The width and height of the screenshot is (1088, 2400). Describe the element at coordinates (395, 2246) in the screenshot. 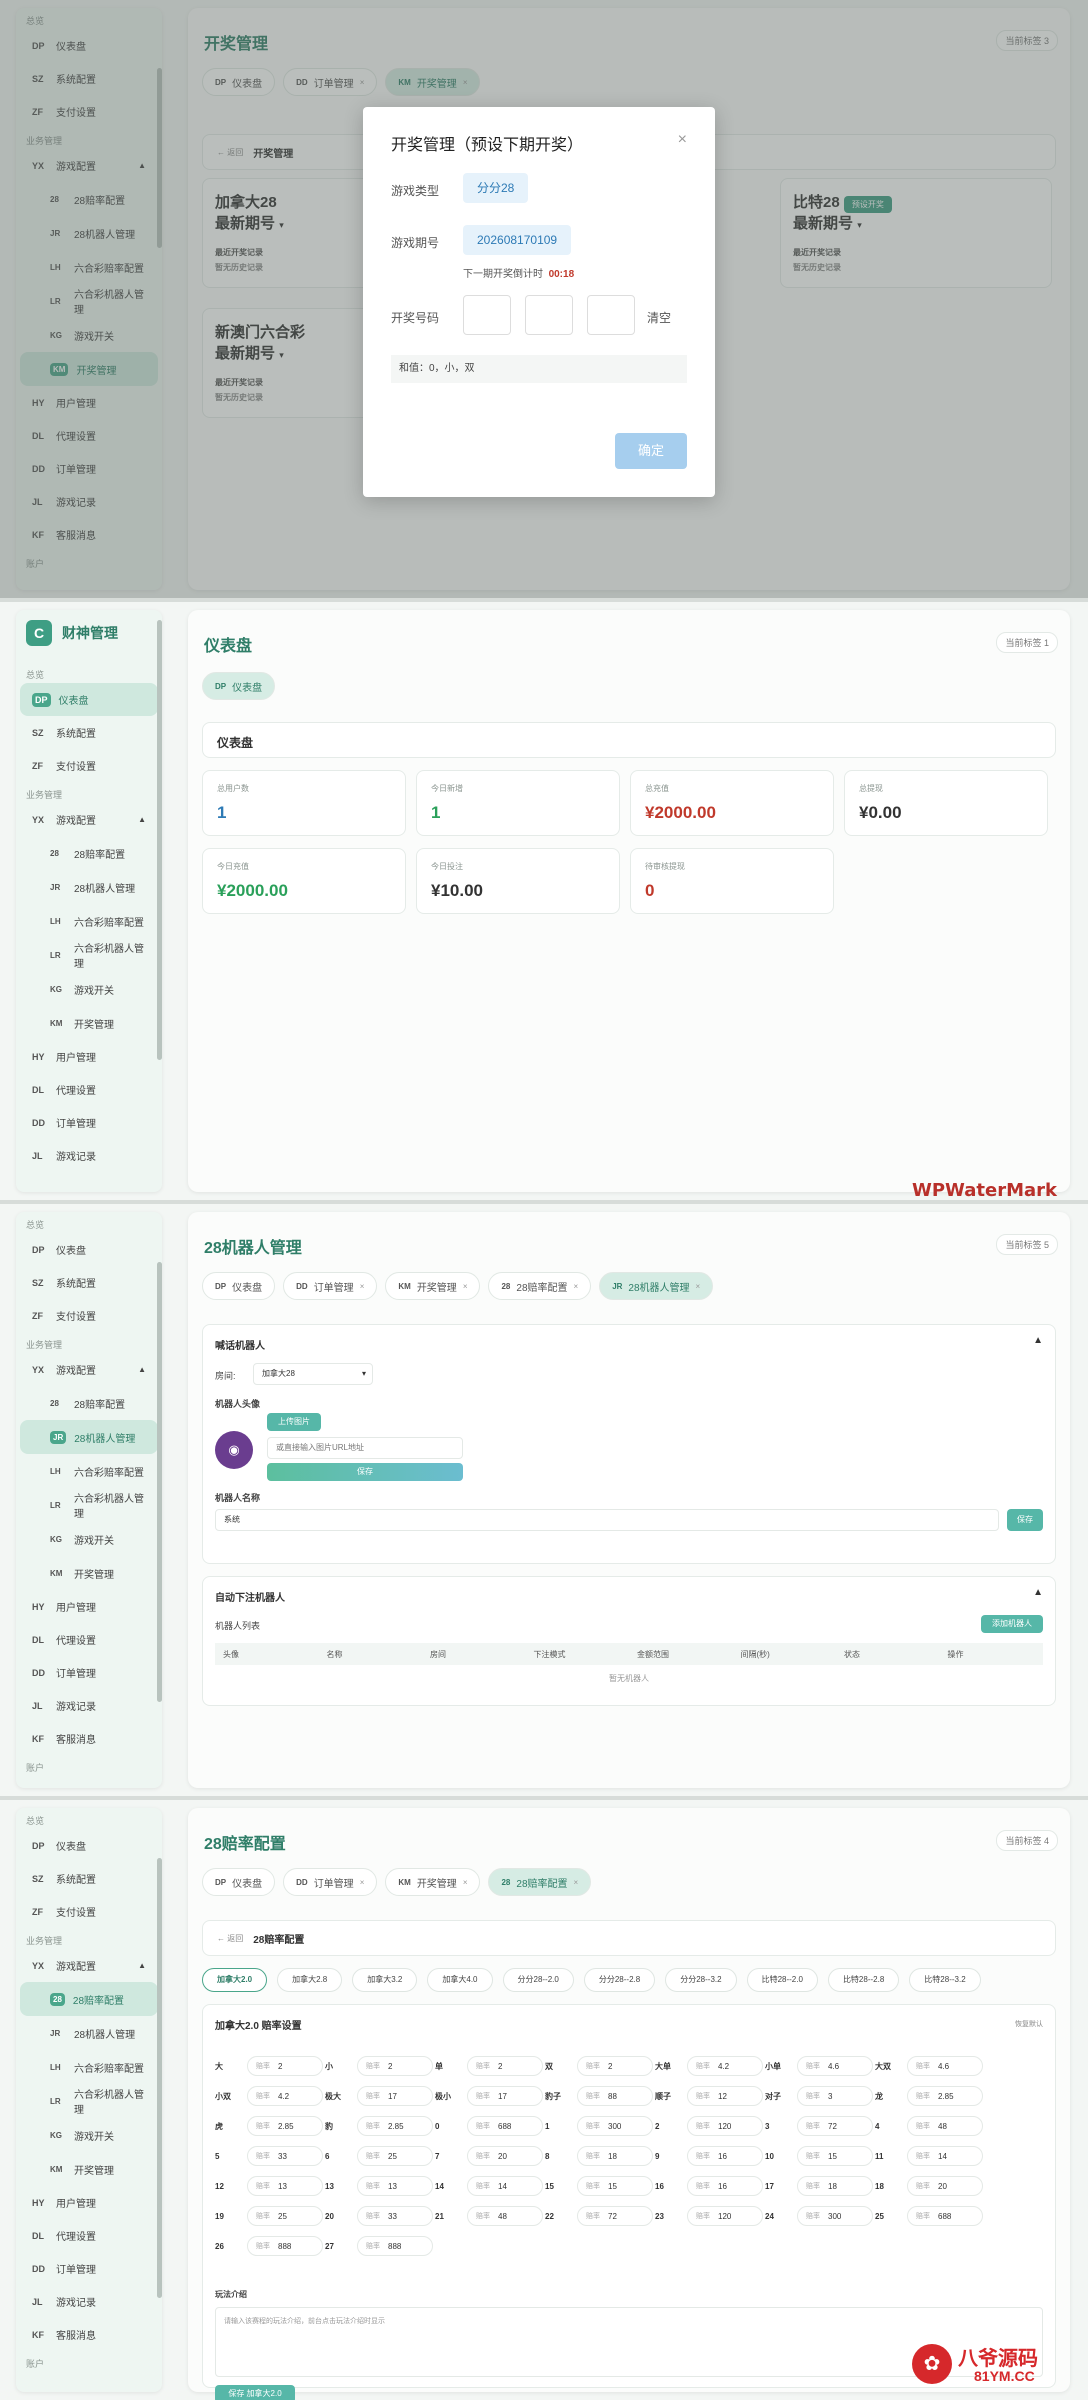

I see `odds-input: 赔率 888` at that location.